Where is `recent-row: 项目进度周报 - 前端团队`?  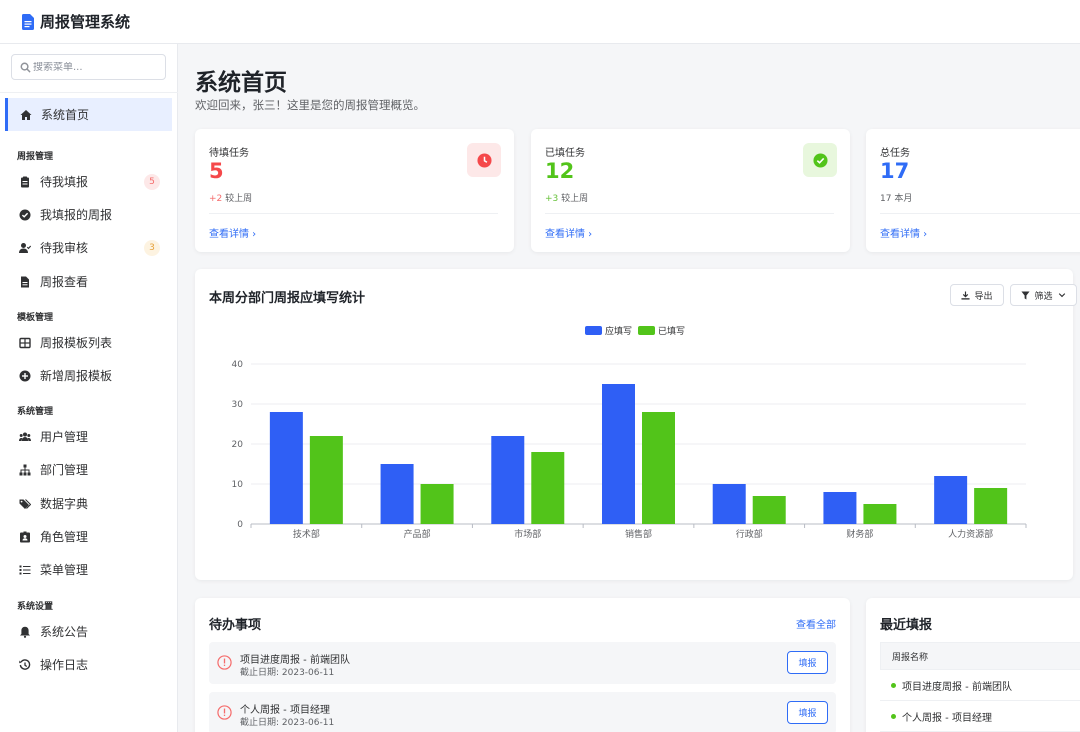
recent-row: 项目进度周报 - 前端团队 is located at coordinates (980, 685).